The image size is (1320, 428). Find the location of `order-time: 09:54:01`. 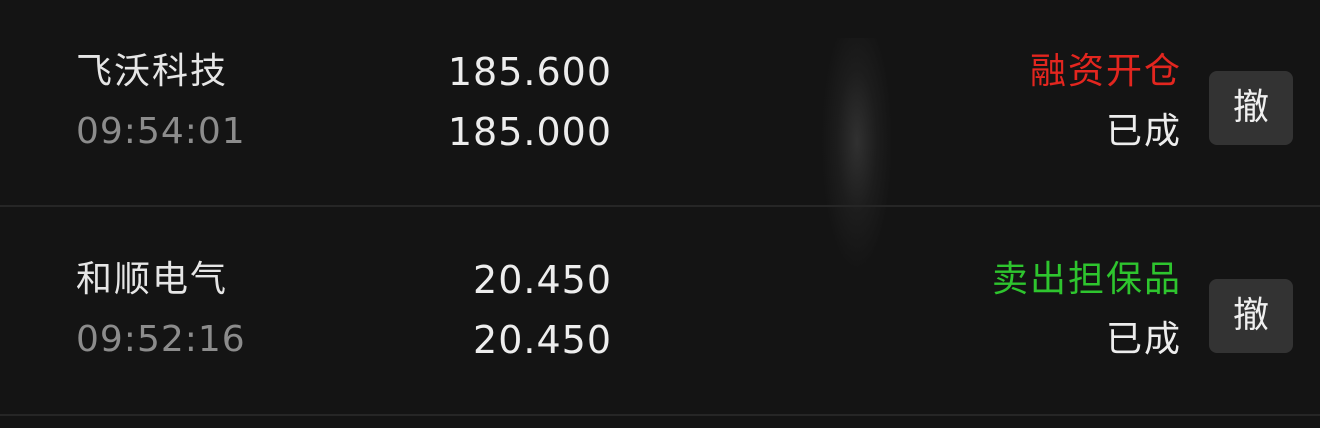

order-time: 09:54:01 is located at coordinates (161, 131).